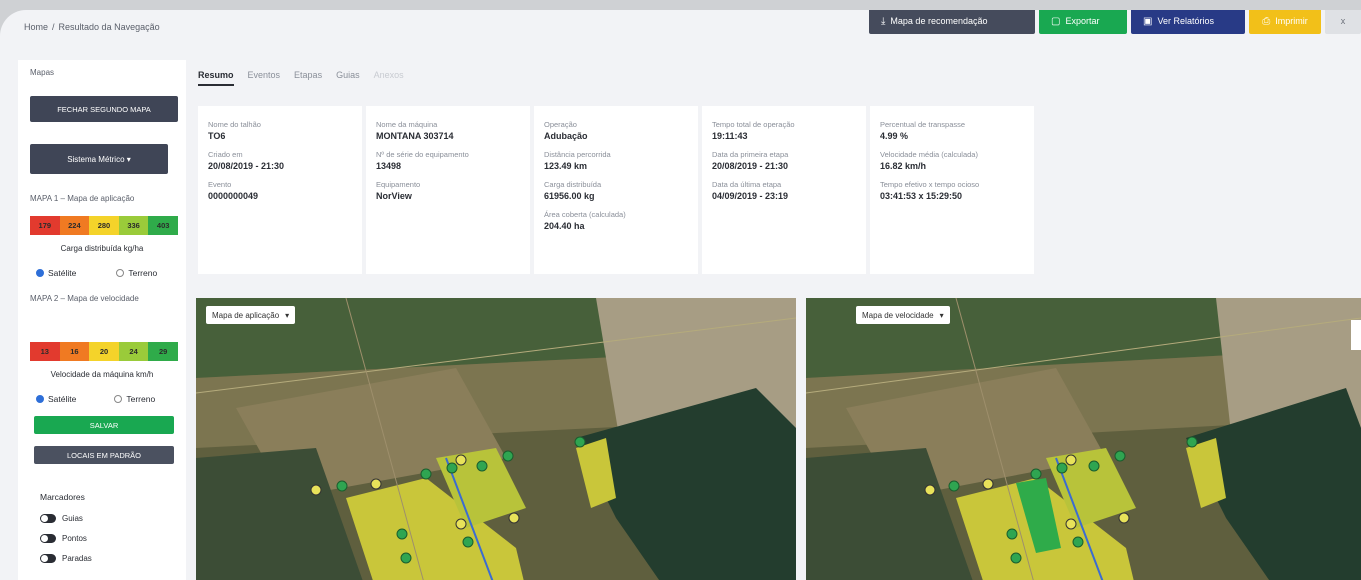 This screenshot has width=1361, height=580. What do you see at coordinates (233, 196) in the screenshot?
I see `info-value: 0000000049` at bounding box center [233, 196].